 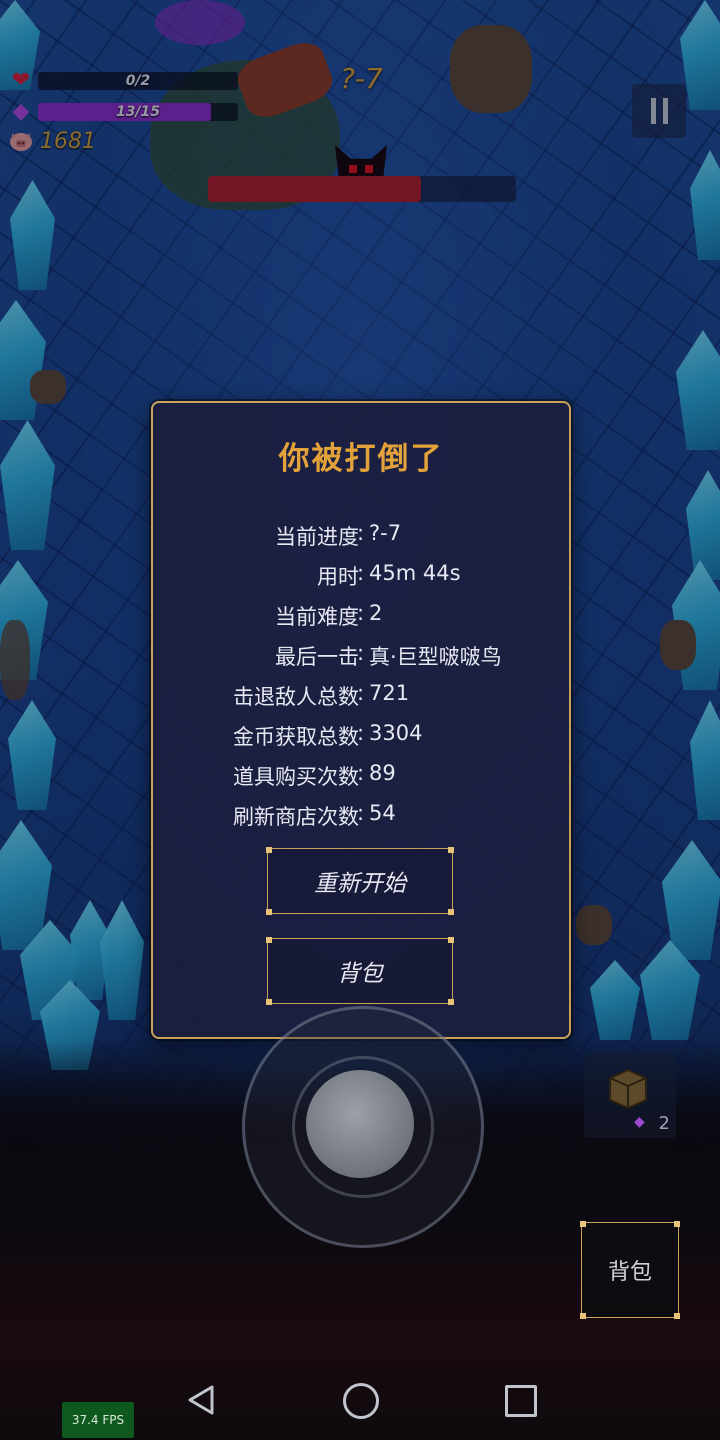 I want to click on stat-label: 当前进度, so click(x=317, y=537).